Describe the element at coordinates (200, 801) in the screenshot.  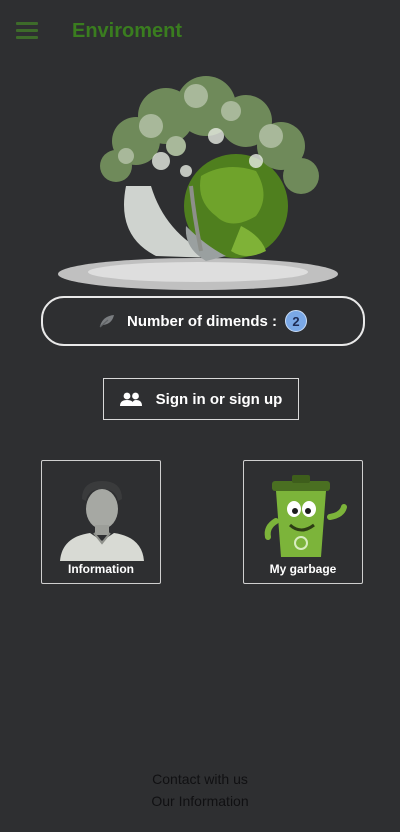
I see `our-information-link: Our Information` at that location.